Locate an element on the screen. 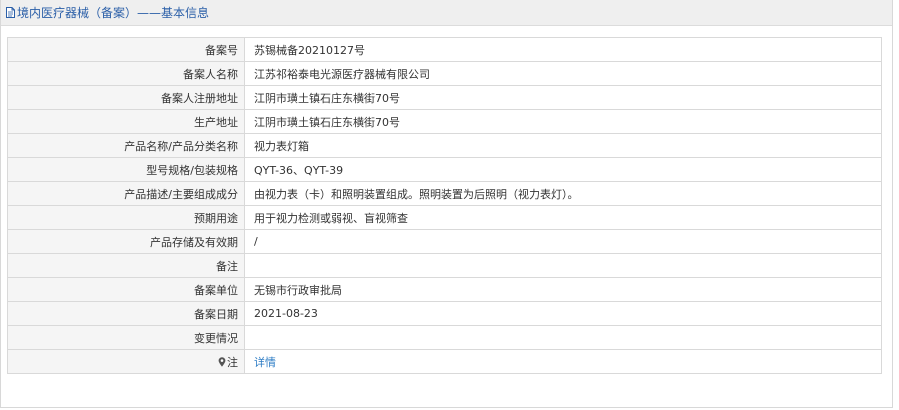  table-row: 生产地址 江阴市璜土镇石庄东横街70号 is located at coordinates (444, 121).